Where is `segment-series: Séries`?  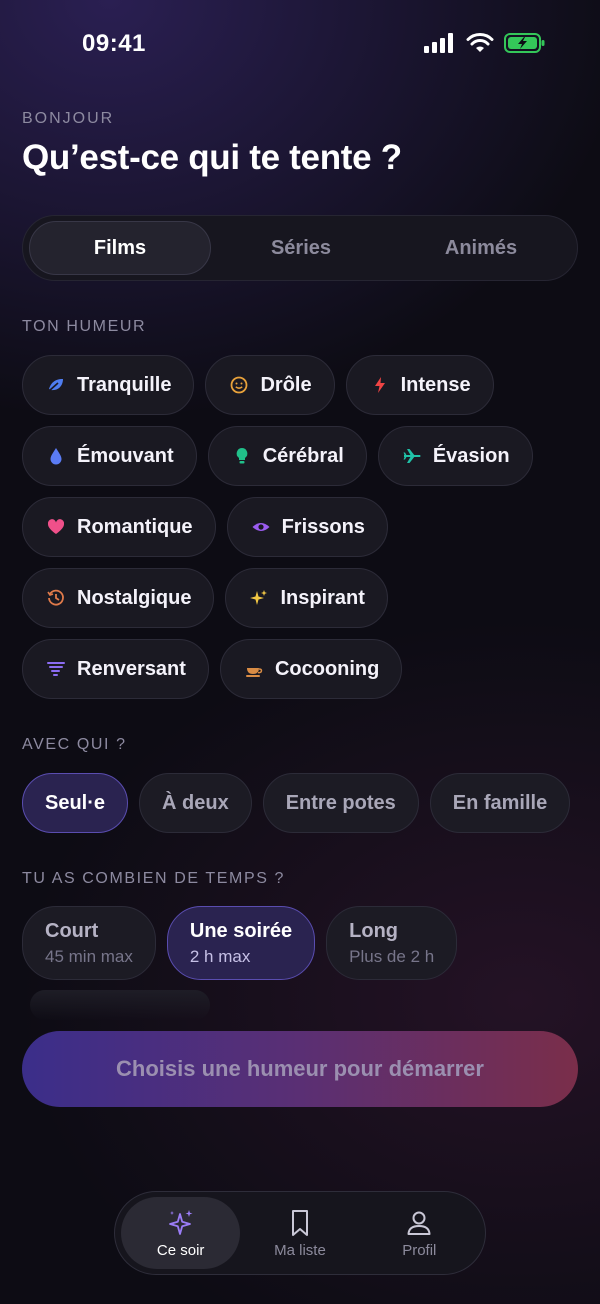
segment-series: Séries is located at coordinates (301, 248).